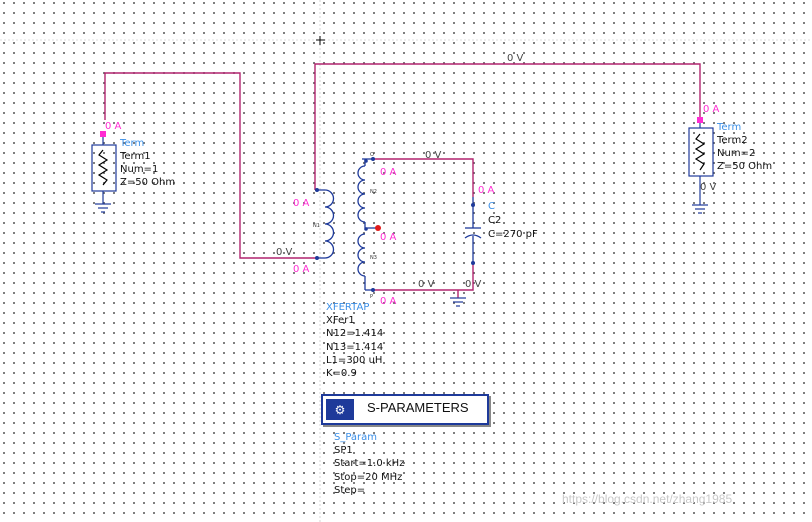 The height and width of the screenshot is (522, 812). I want to click on xfer-type: XFERTAP, so click(347, 307).